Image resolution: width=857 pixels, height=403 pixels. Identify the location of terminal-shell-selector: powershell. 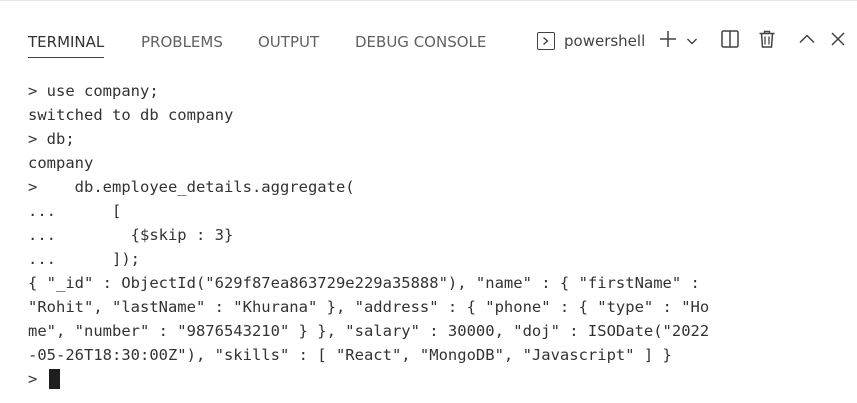
(591, 41).